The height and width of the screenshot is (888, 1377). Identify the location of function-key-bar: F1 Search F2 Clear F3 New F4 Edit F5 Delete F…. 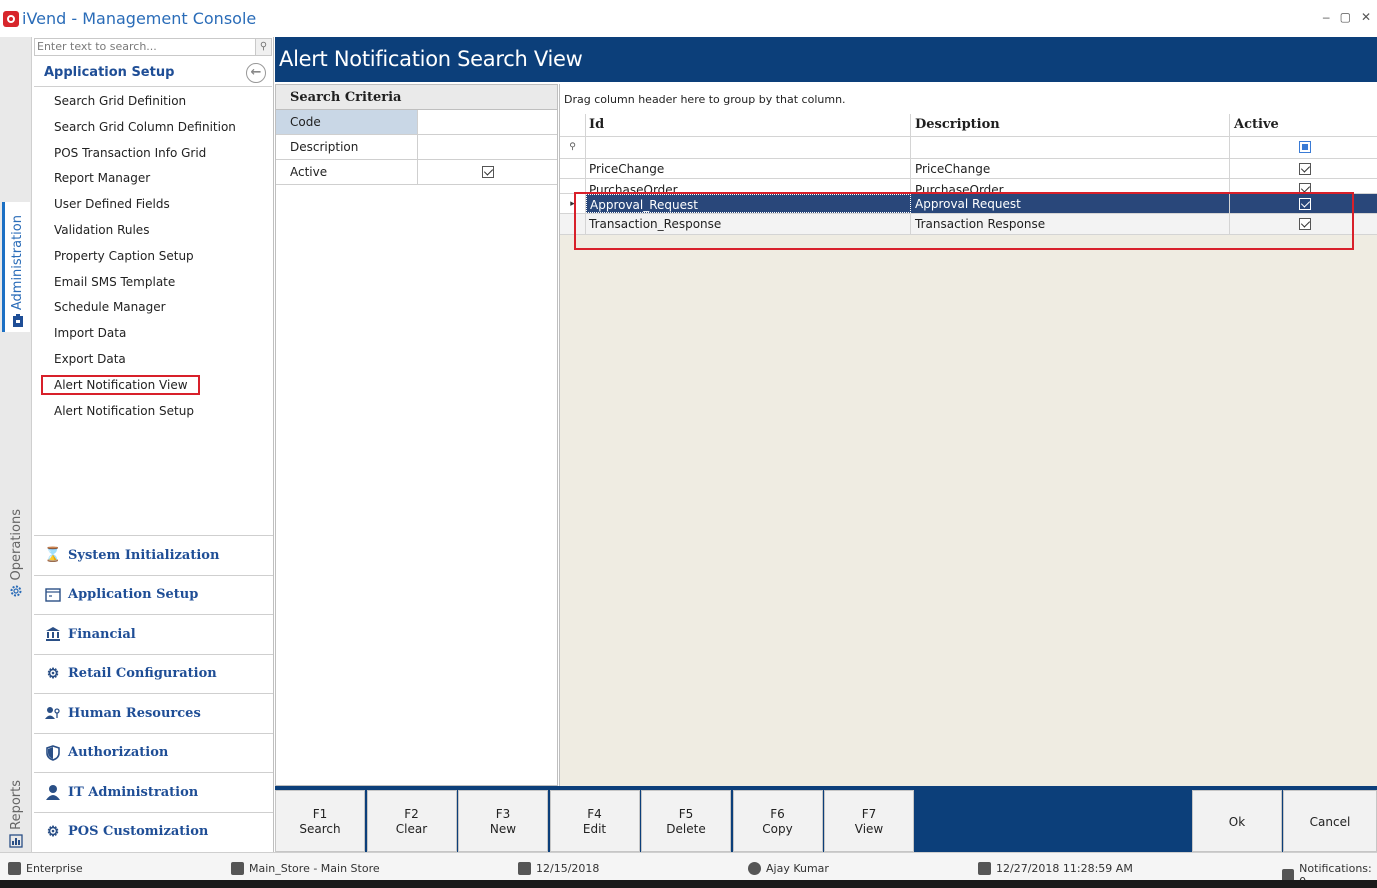
(826, 819).